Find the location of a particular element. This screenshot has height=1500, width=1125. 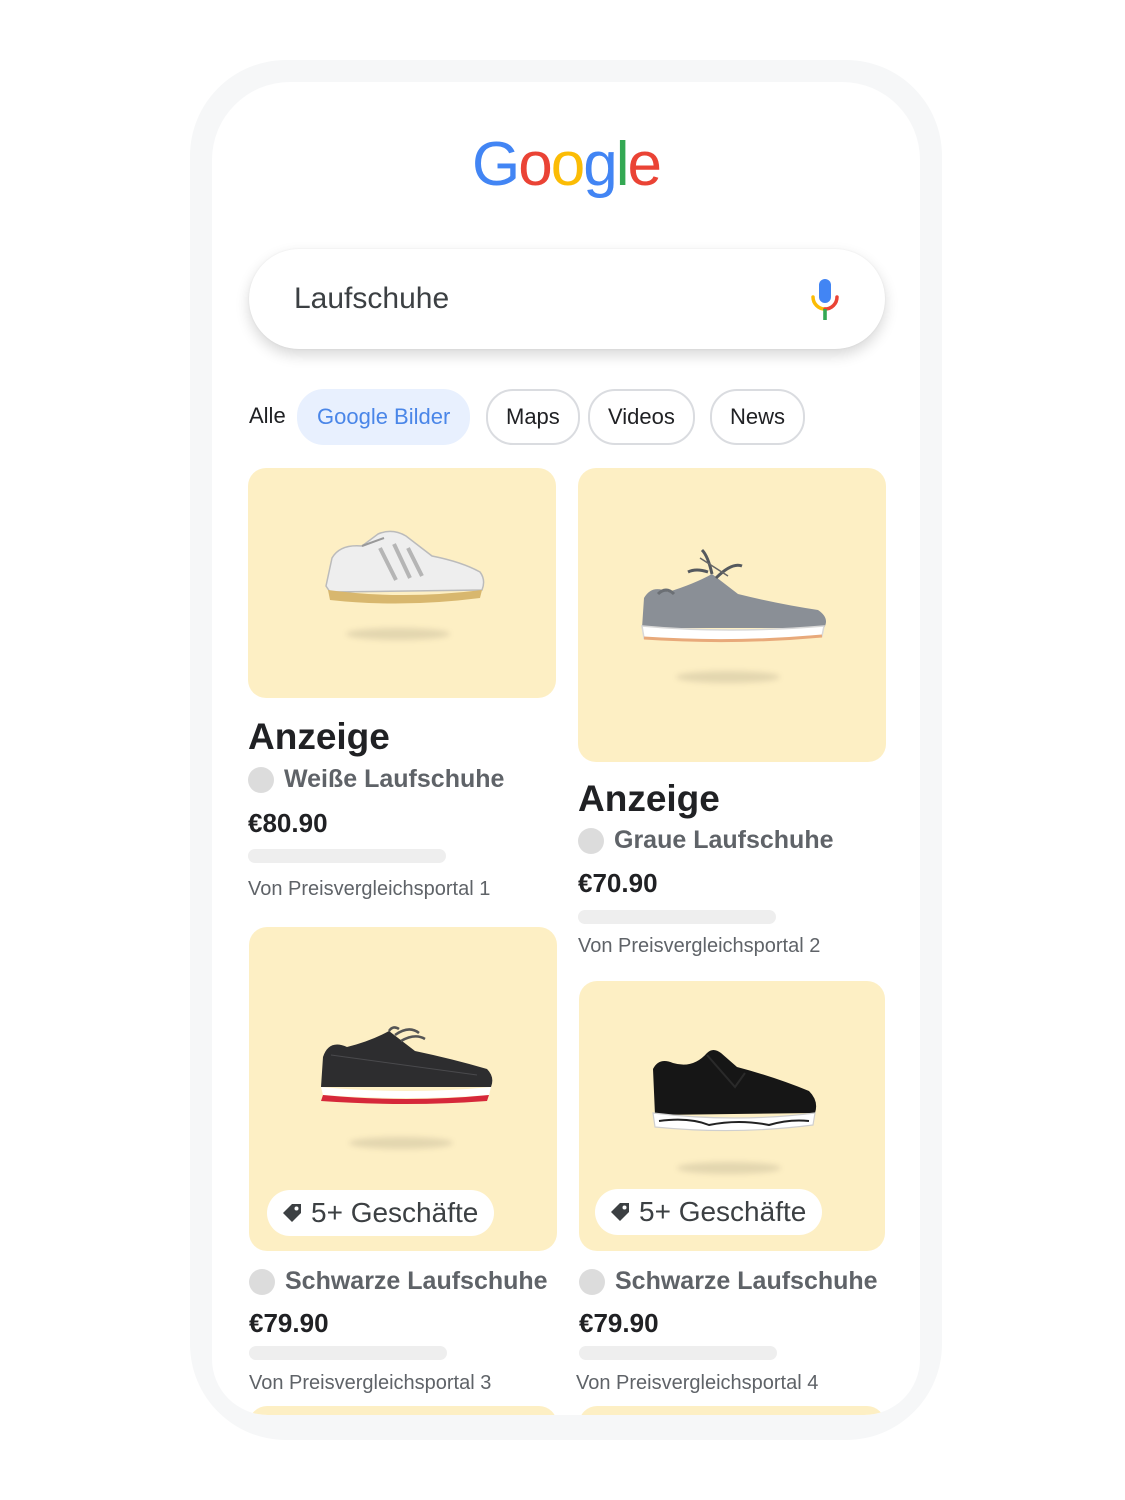

product-price: €70.90 is located at coordinates (618, 883).